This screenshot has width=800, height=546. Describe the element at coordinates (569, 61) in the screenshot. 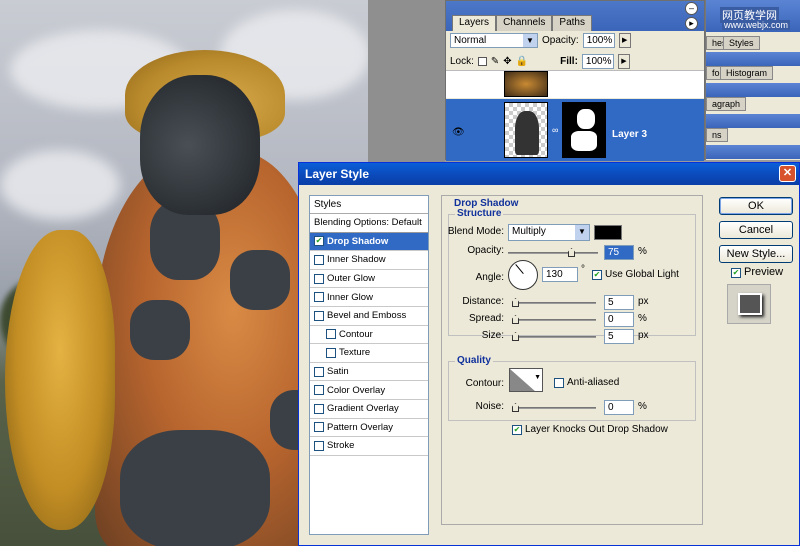

I see `fill-label: Fill:` at that location.